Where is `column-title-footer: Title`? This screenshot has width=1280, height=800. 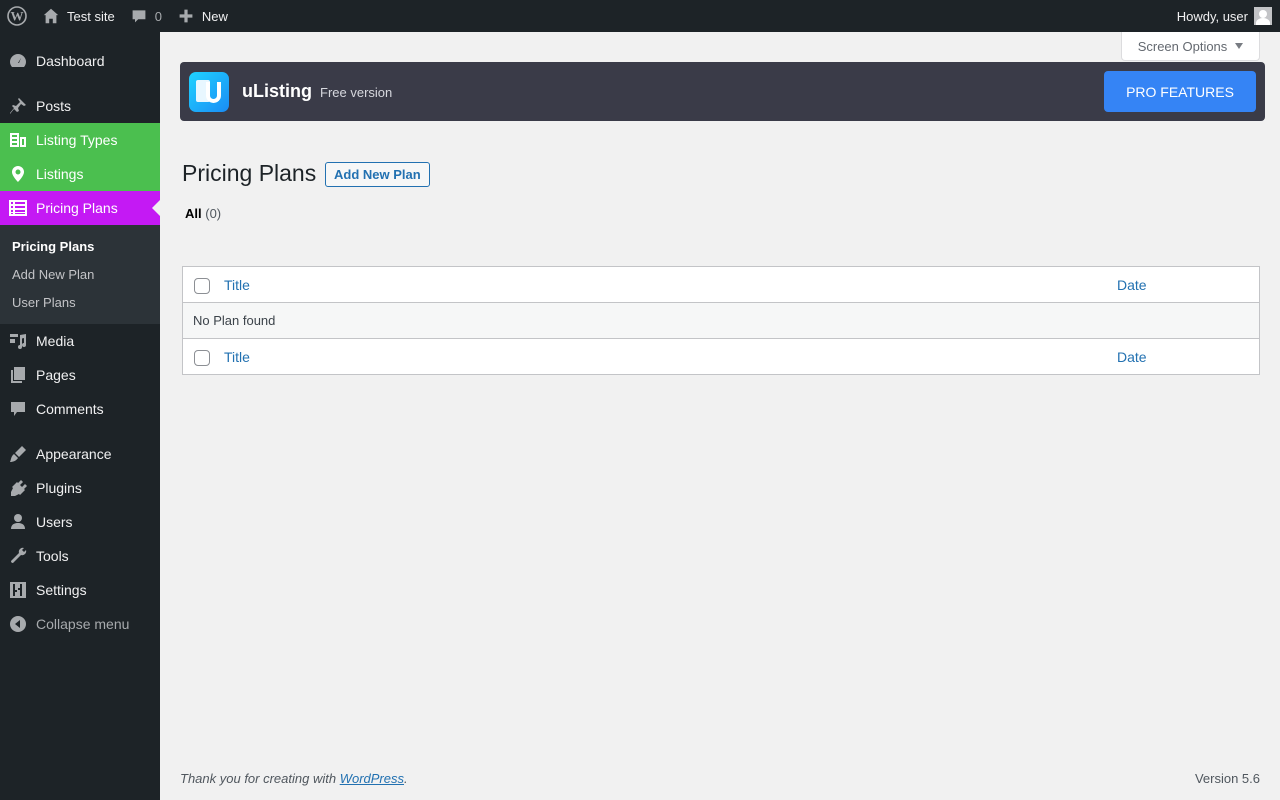
column-title-footer: Title is located at coordinates (237, 357).